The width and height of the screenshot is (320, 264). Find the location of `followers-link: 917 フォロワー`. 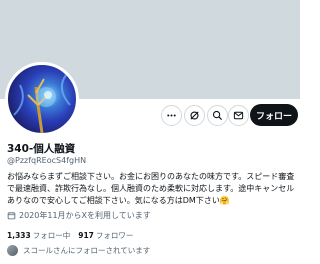

followers-link: 917 フォロワー is located at coordinates (105, 235).